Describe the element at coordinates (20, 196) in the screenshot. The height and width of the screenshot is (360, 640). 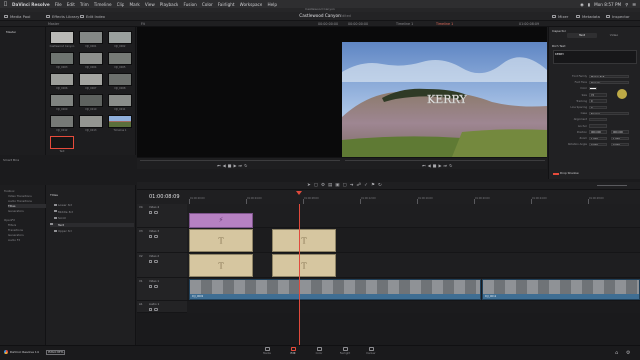
I see `effects-tree-item: Video Transitions` at that location.